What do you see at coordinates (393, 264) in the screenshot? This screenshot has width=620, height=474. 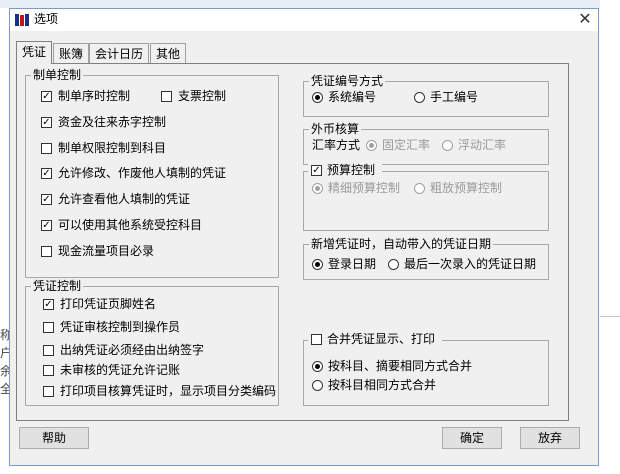 I see `last-entry-date-radio` at bounding box center [393, 264].